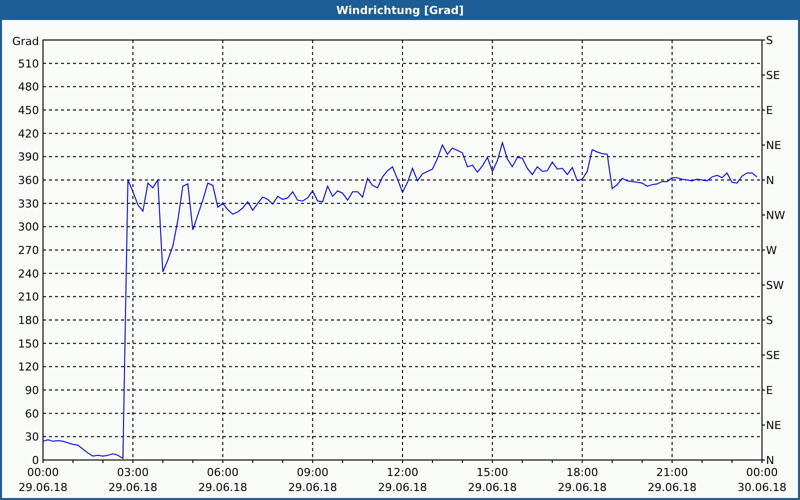  Describe the element at coordinates (775, 285) in the screenshot. I see `compass-tick-label: SW` at that location.